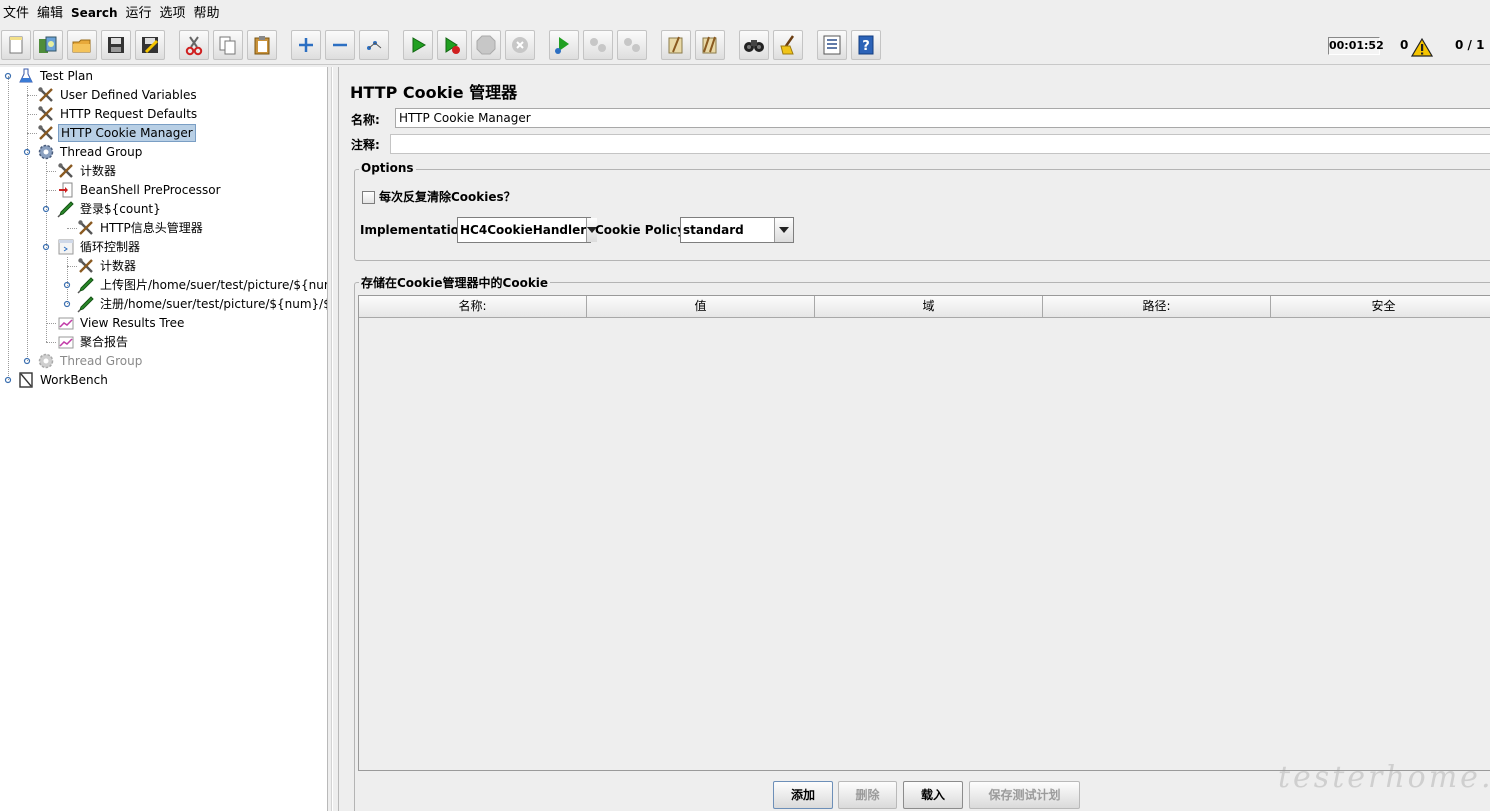  Describe the element at coordinates (176, 13) in the screenshot. I see `menu-options: 选项` at that location.